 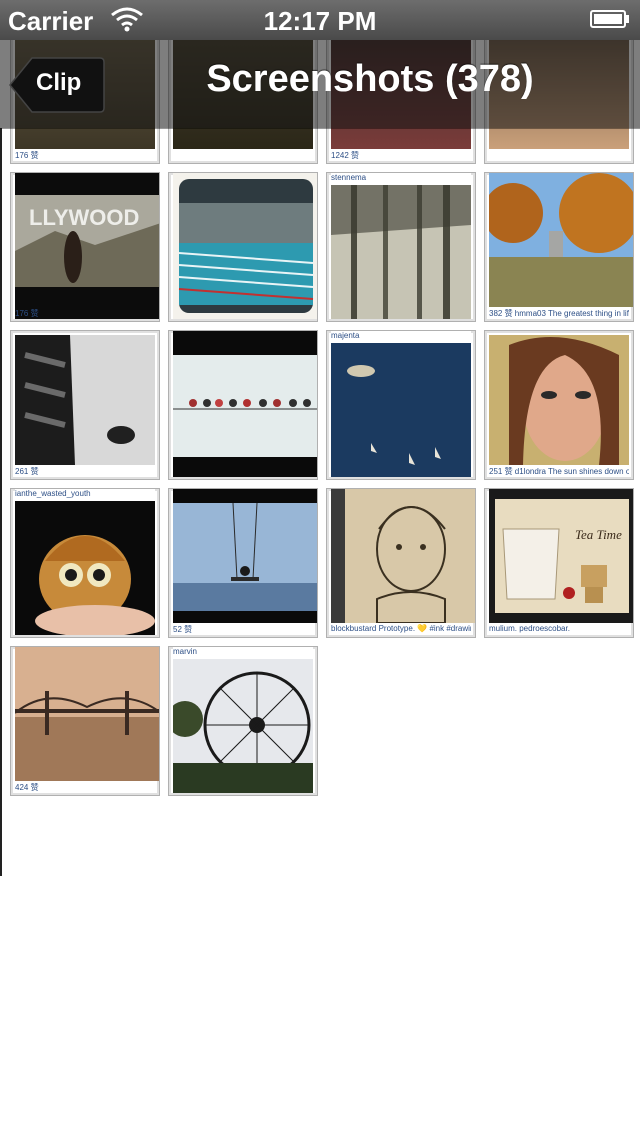 I want to click on navigation-bar: Clip Screenshots (378), so click(x=320, y=84).